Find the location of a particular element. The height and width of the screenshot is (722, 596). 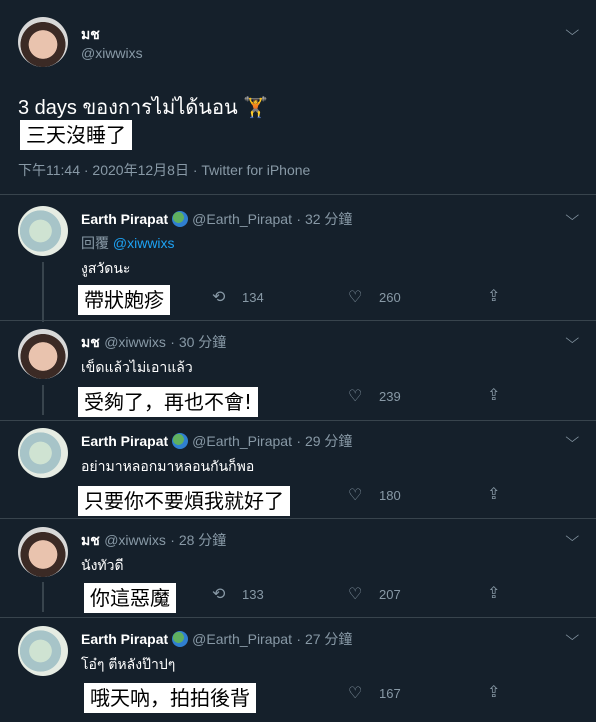

reply-header: Earth Pirapat @Earth_Pirapat · 32 分鐘 is located at coordinates (216, 219).